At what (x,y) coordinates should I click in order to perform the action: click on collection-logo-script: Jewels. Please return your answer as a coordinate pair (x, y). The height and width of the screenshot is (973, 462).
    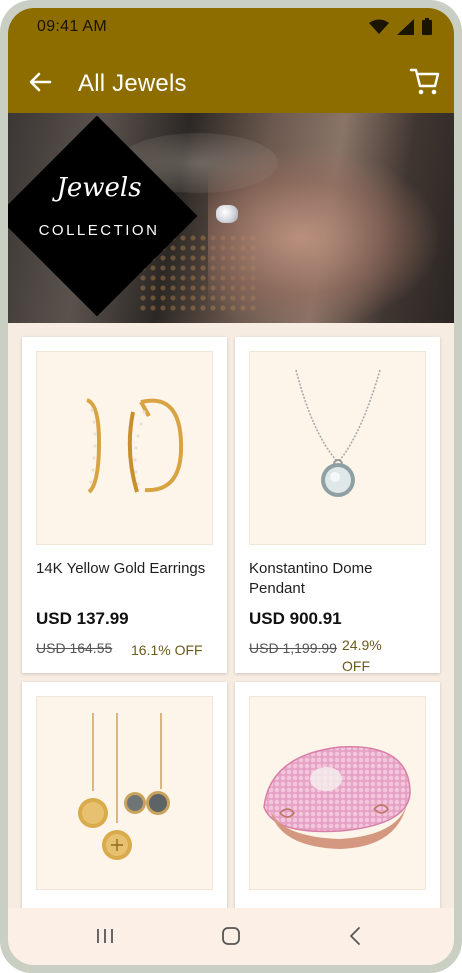
    Looking at the image, I should click on (99, 188).